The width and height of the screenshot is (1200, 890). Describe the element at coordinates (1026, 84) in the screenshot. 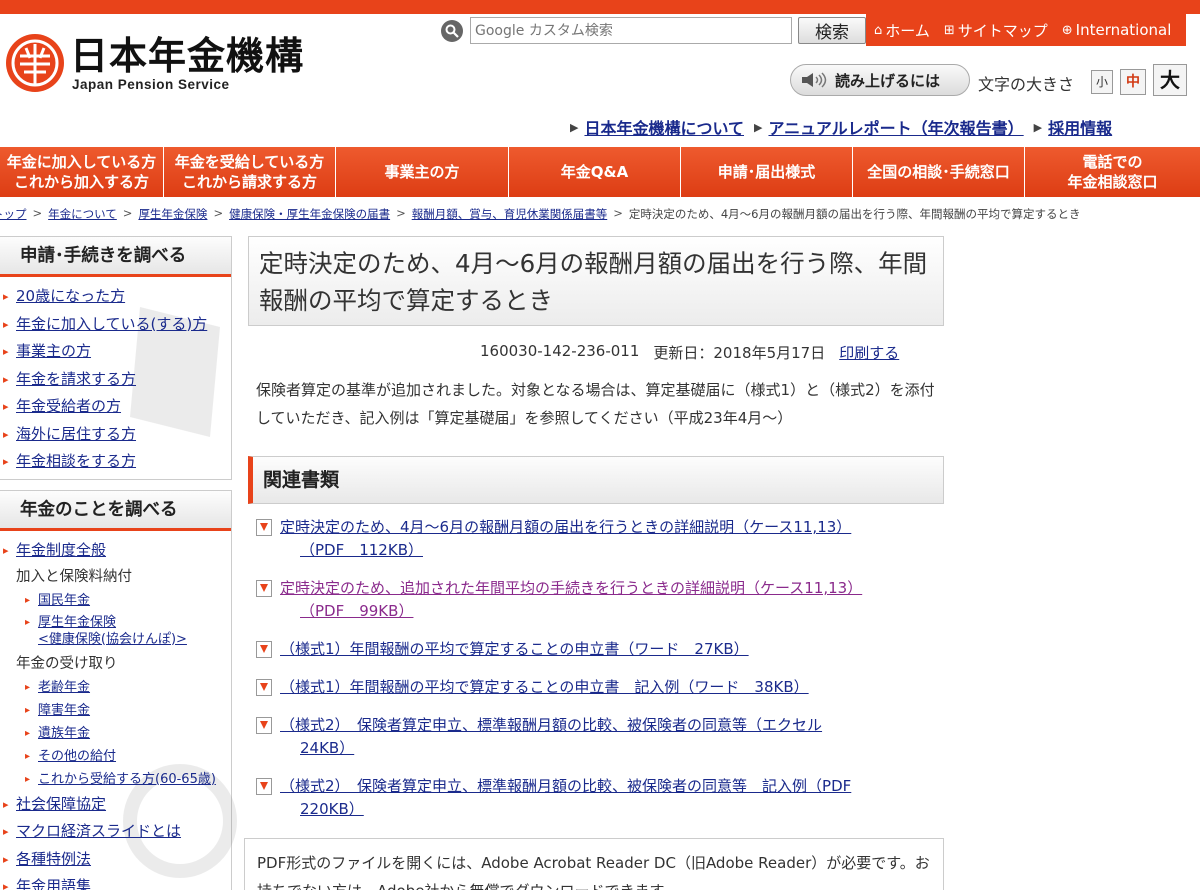

I see `font-size-label: 文字の大きさ` at that location.